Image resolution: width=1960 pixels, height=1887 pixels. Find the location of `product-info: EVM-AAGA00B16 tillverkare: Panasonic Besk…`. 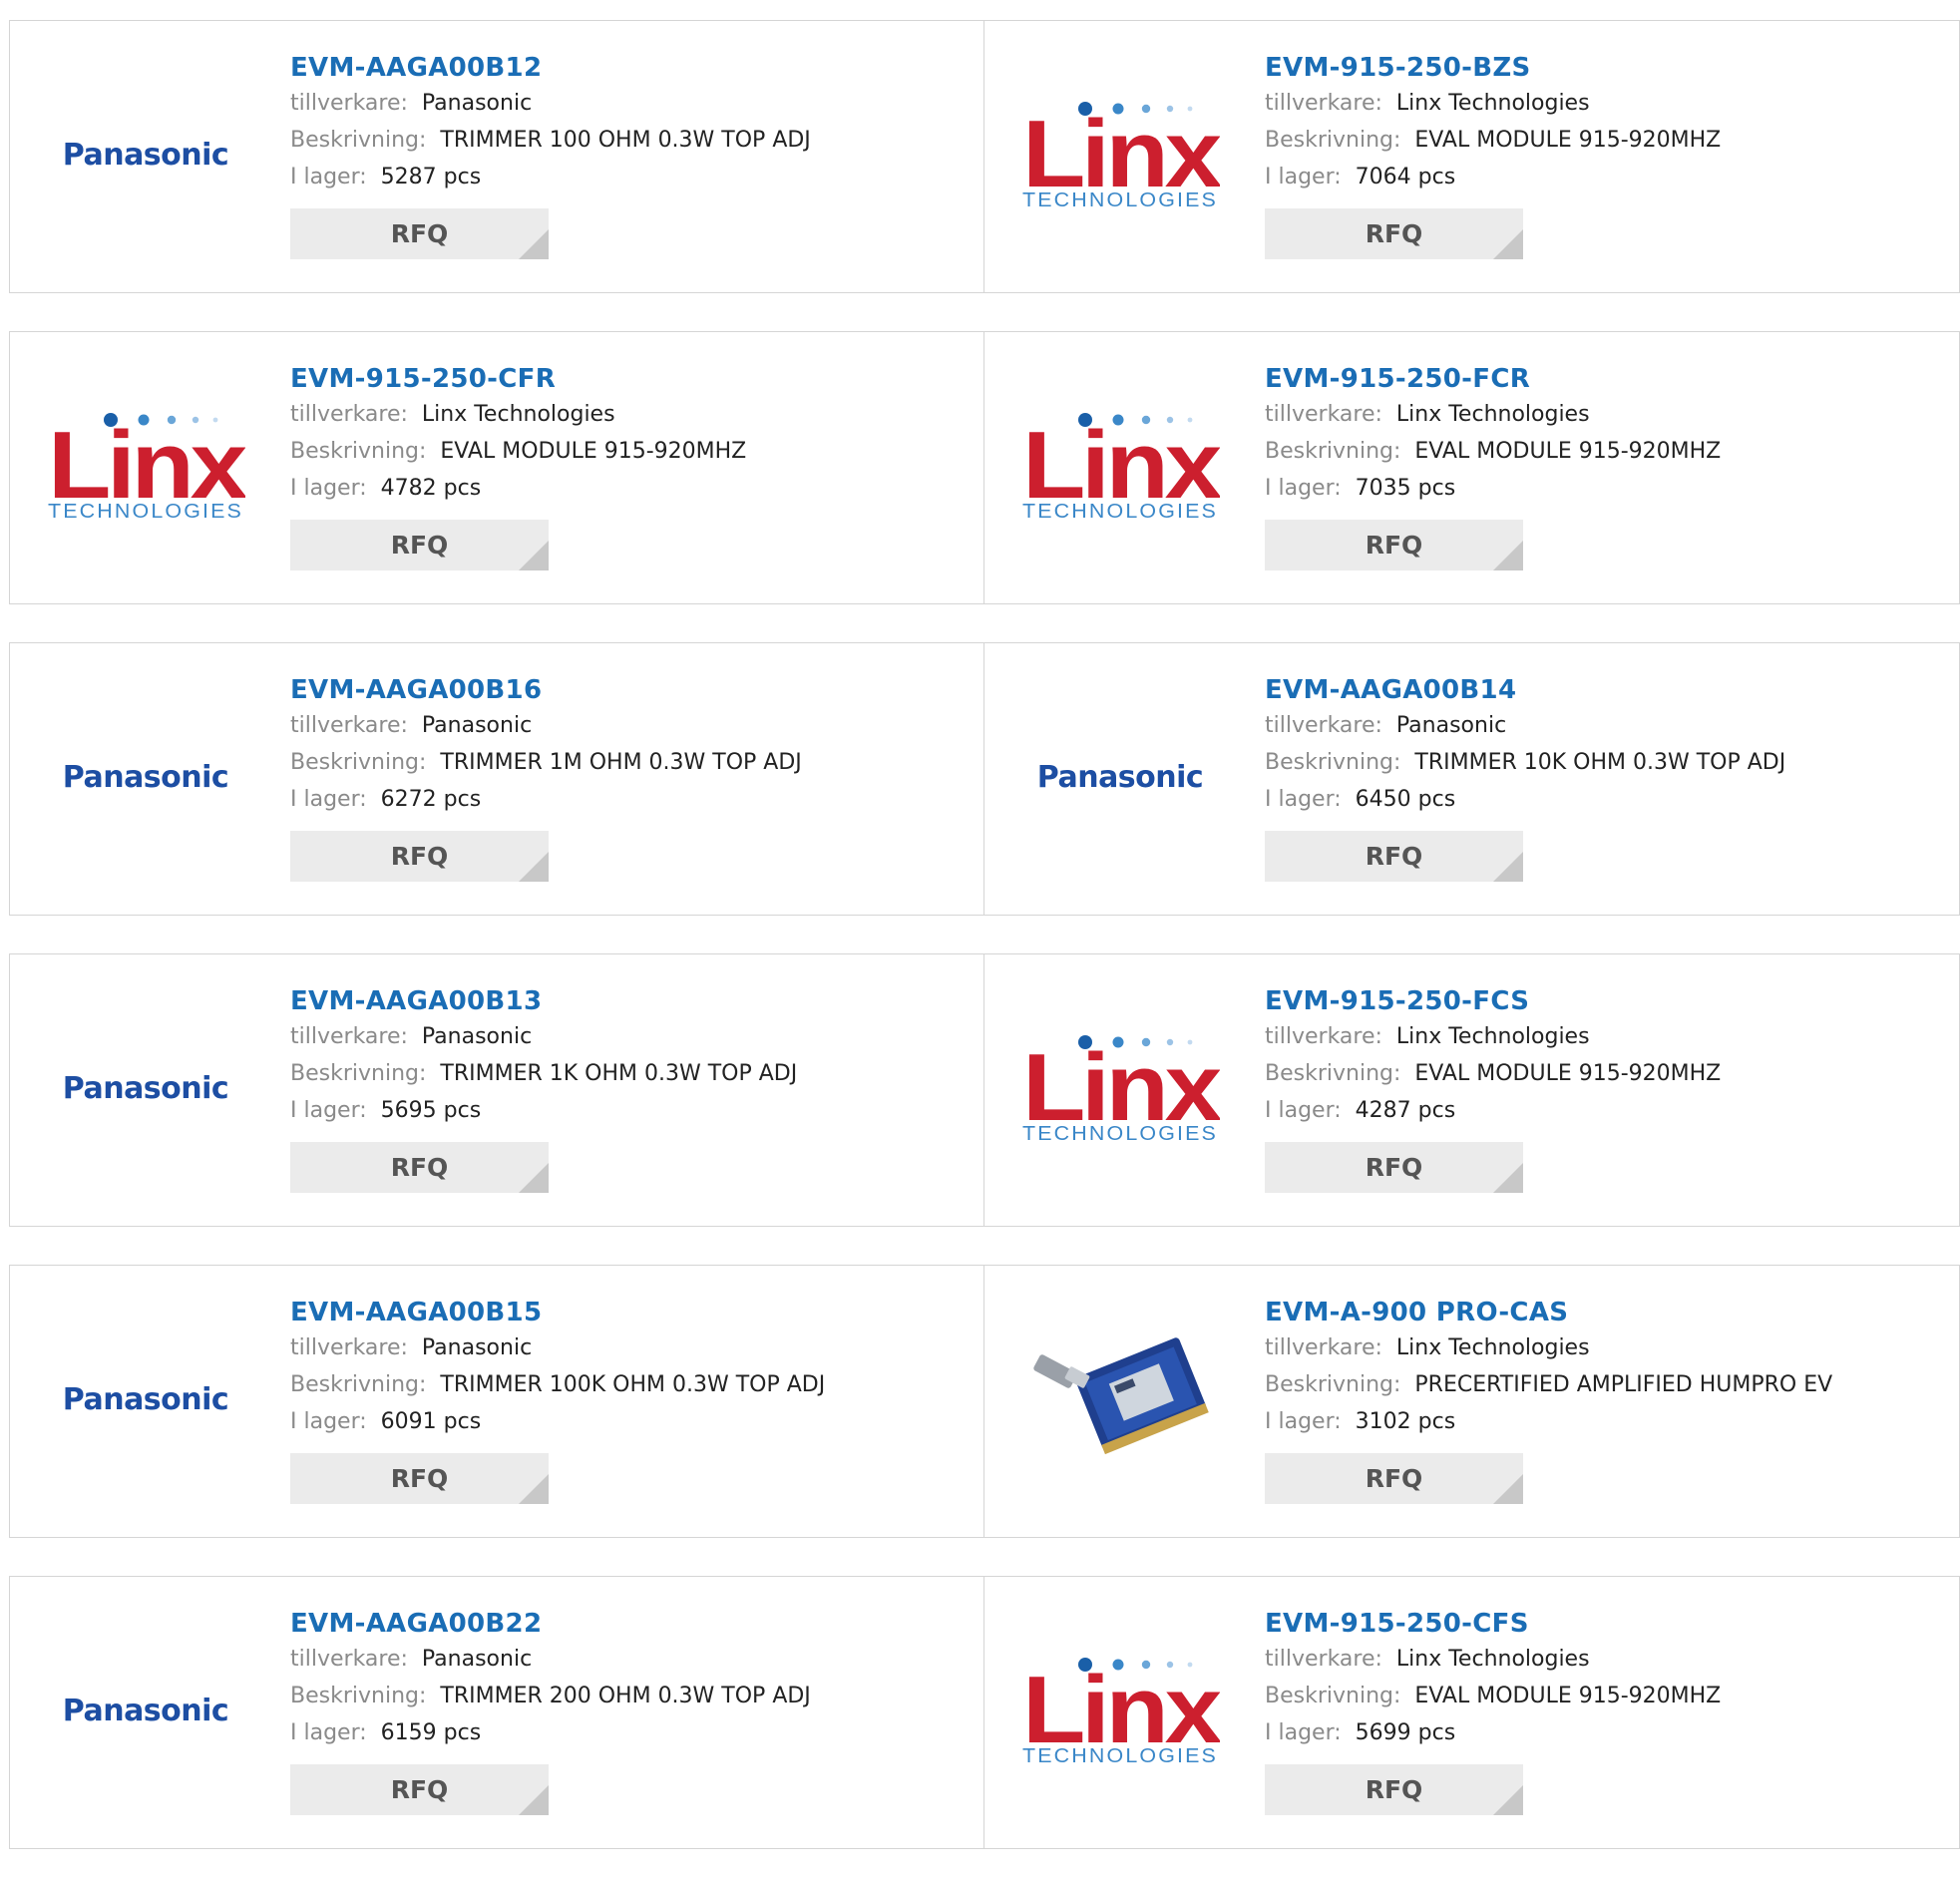

product-info: EVM-AAGA00B16 tillverkare: Panasonic Besk… is located at coordinates (546, 777).